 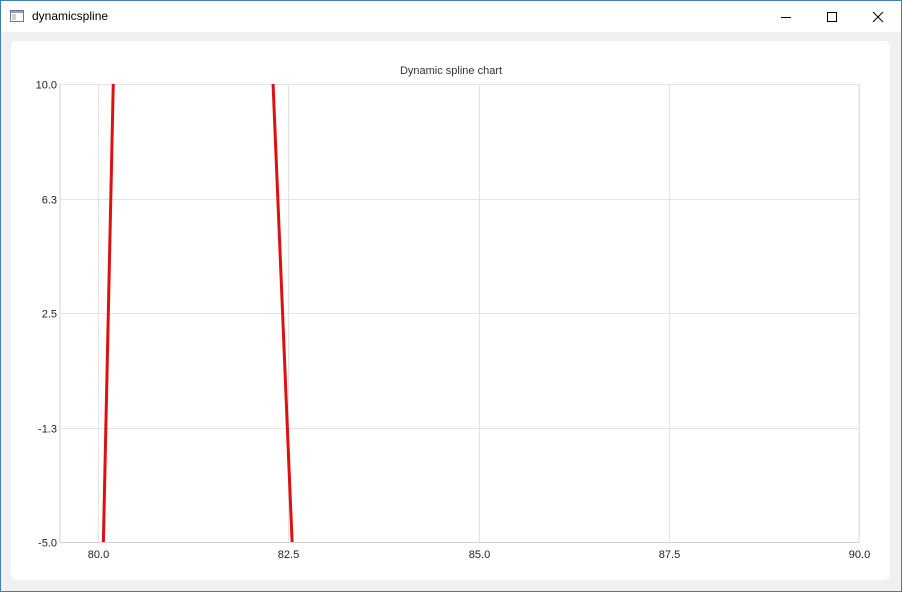 I want to click on x-tick-label: 80.0, so click(x=98, y=555).